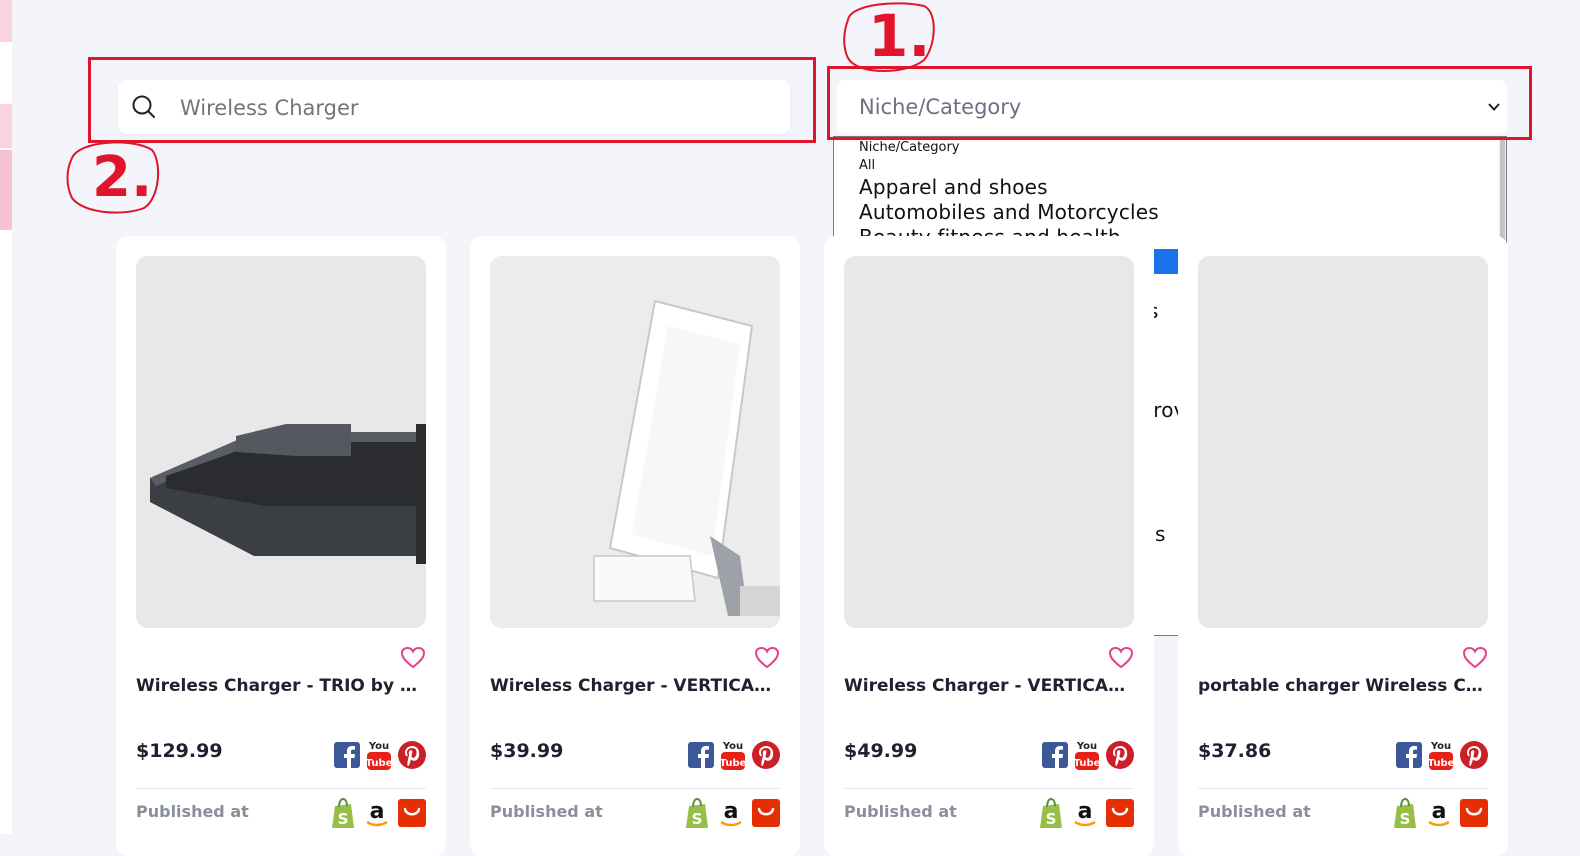 The width and height of the screenshot is (1580, 856). I want to click on category-option: Automobiles and Motorcycles, so click(1170, 212).